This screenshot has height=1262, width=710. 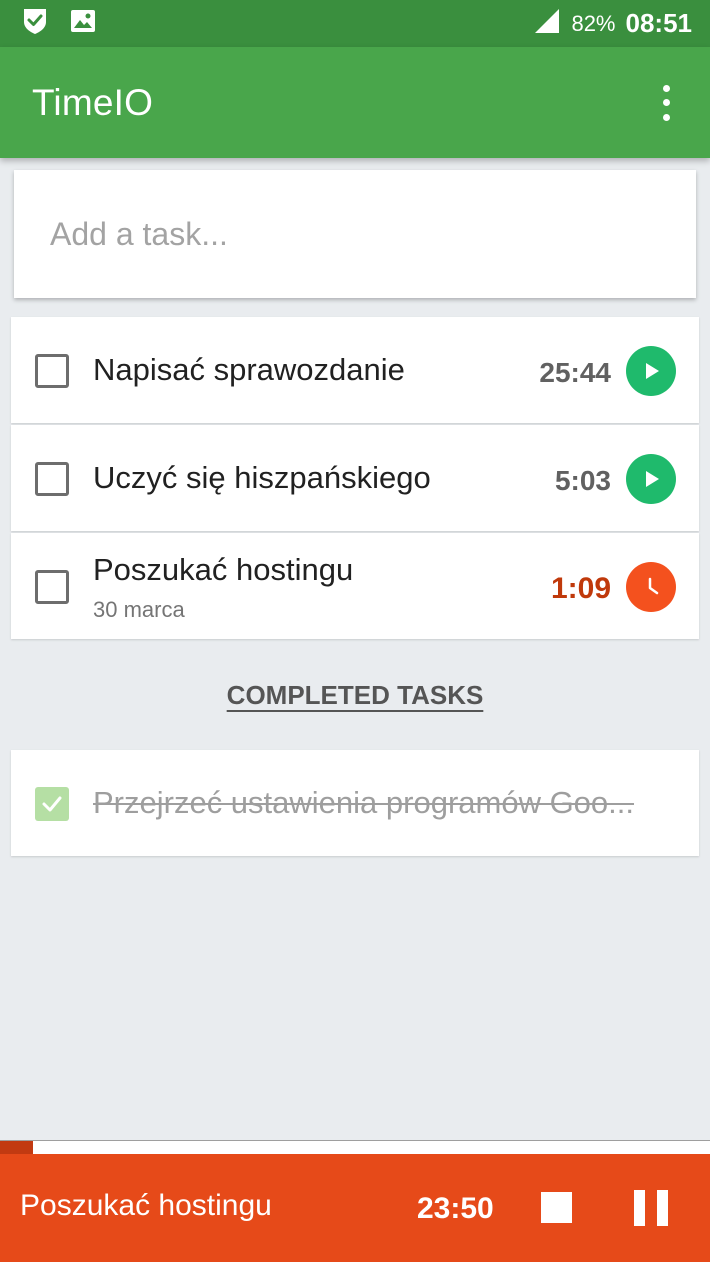 I want to click on task-title: Uczyć się hiszpańskiego, so click(x=262, y=477).